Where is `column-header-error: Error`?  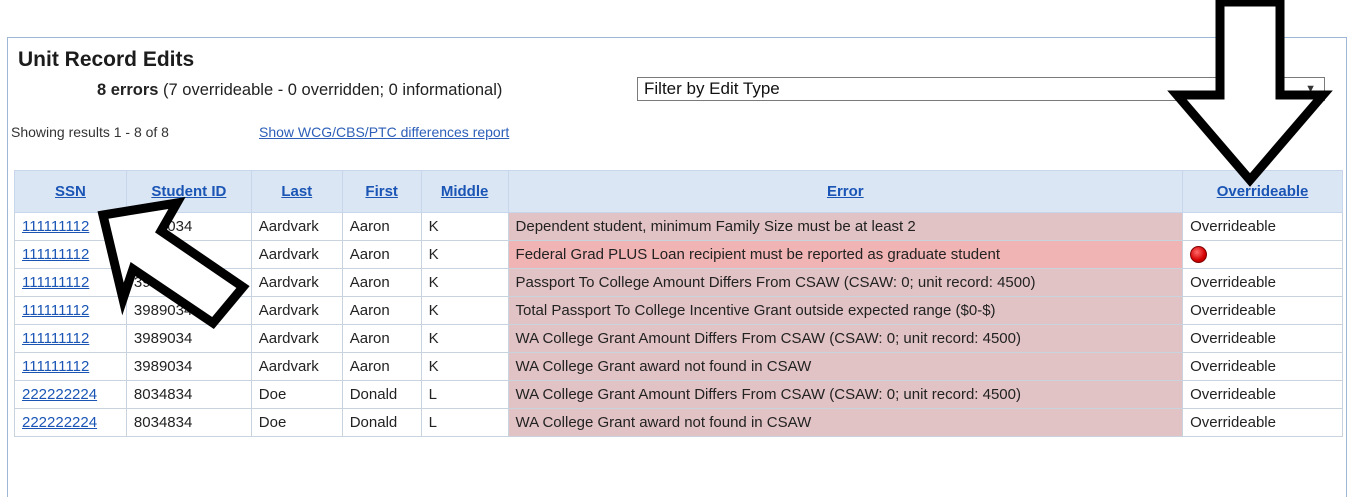
column-header-error: Error is located at coordinates (845, 191).